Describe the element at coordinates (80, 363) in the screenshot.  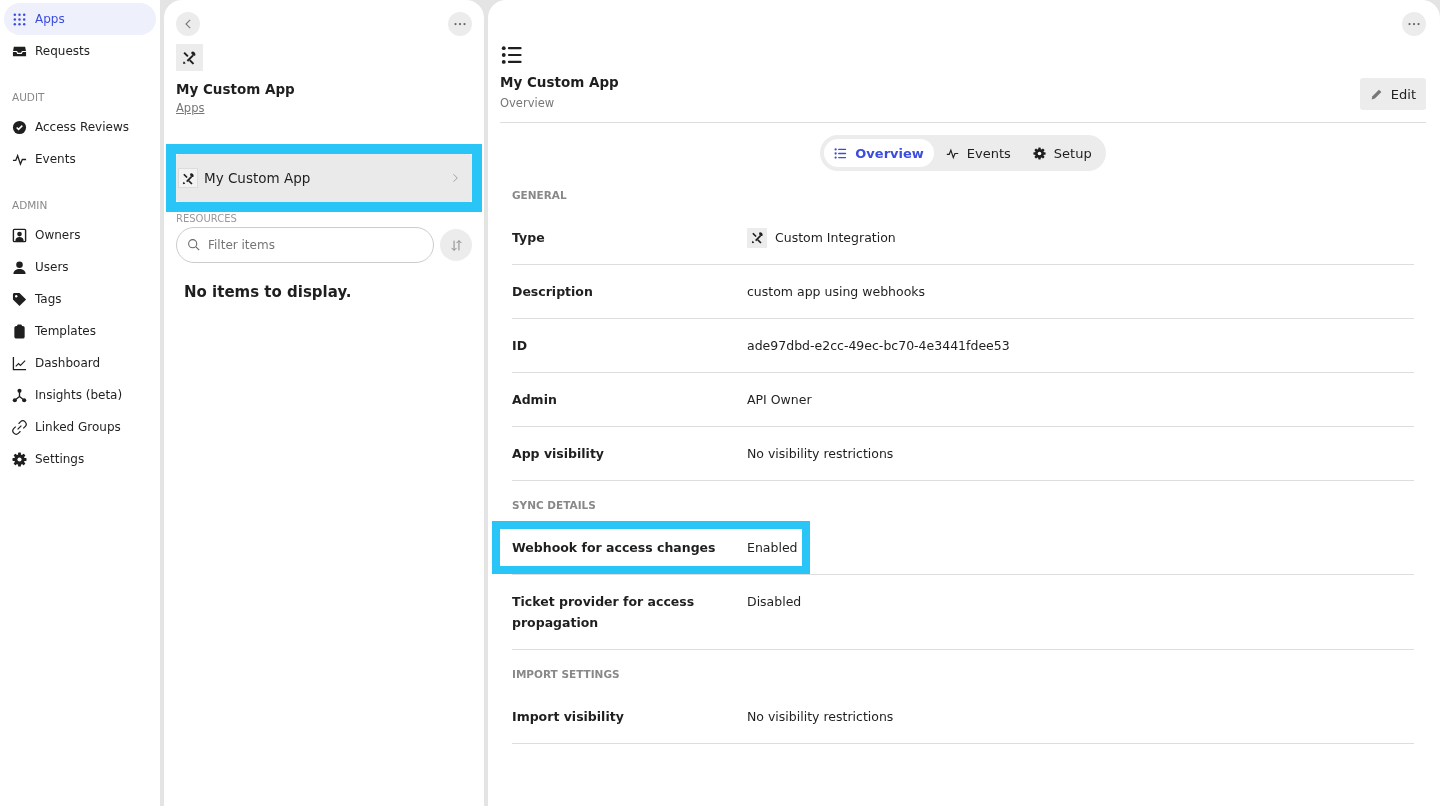
I see `nav-item: Dashboard` at that location.